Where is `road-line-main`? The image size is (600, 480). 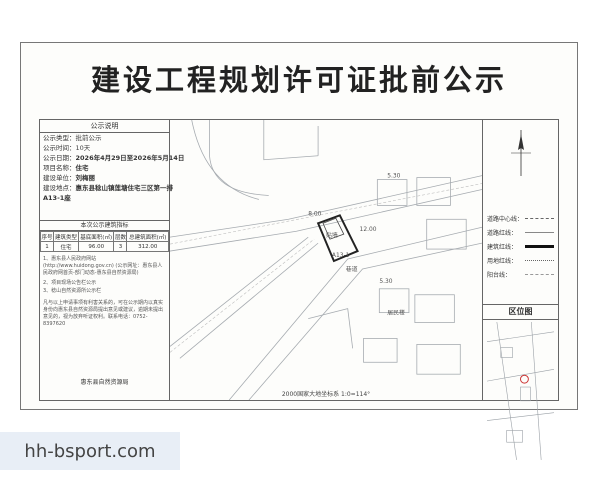 road-line-main is located at coordinates (326, 206).